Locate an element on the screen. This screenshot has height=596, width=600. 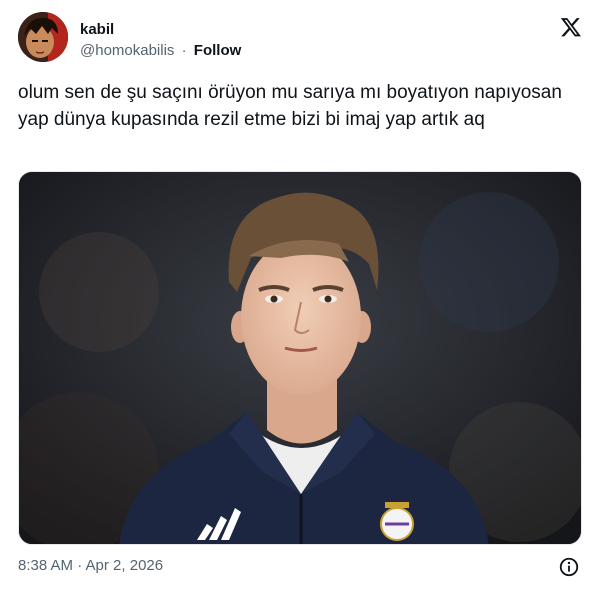
info-circle-icon is located at coordinates (569, 567).